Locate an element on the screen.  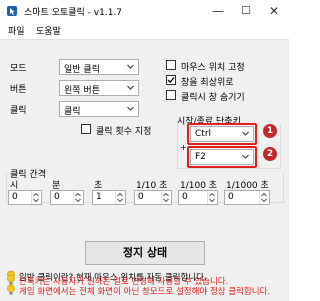
menu-bar: 파일 도움말 is located at coordinates (144, 30).